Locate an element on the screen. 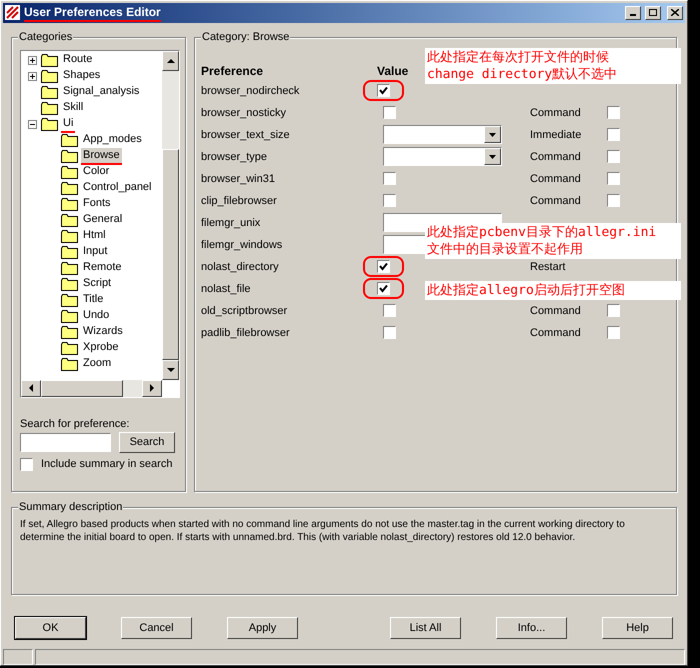 This screenshot has width=700, height=668. tree-item: Browse is located at coordinates (101, 157).